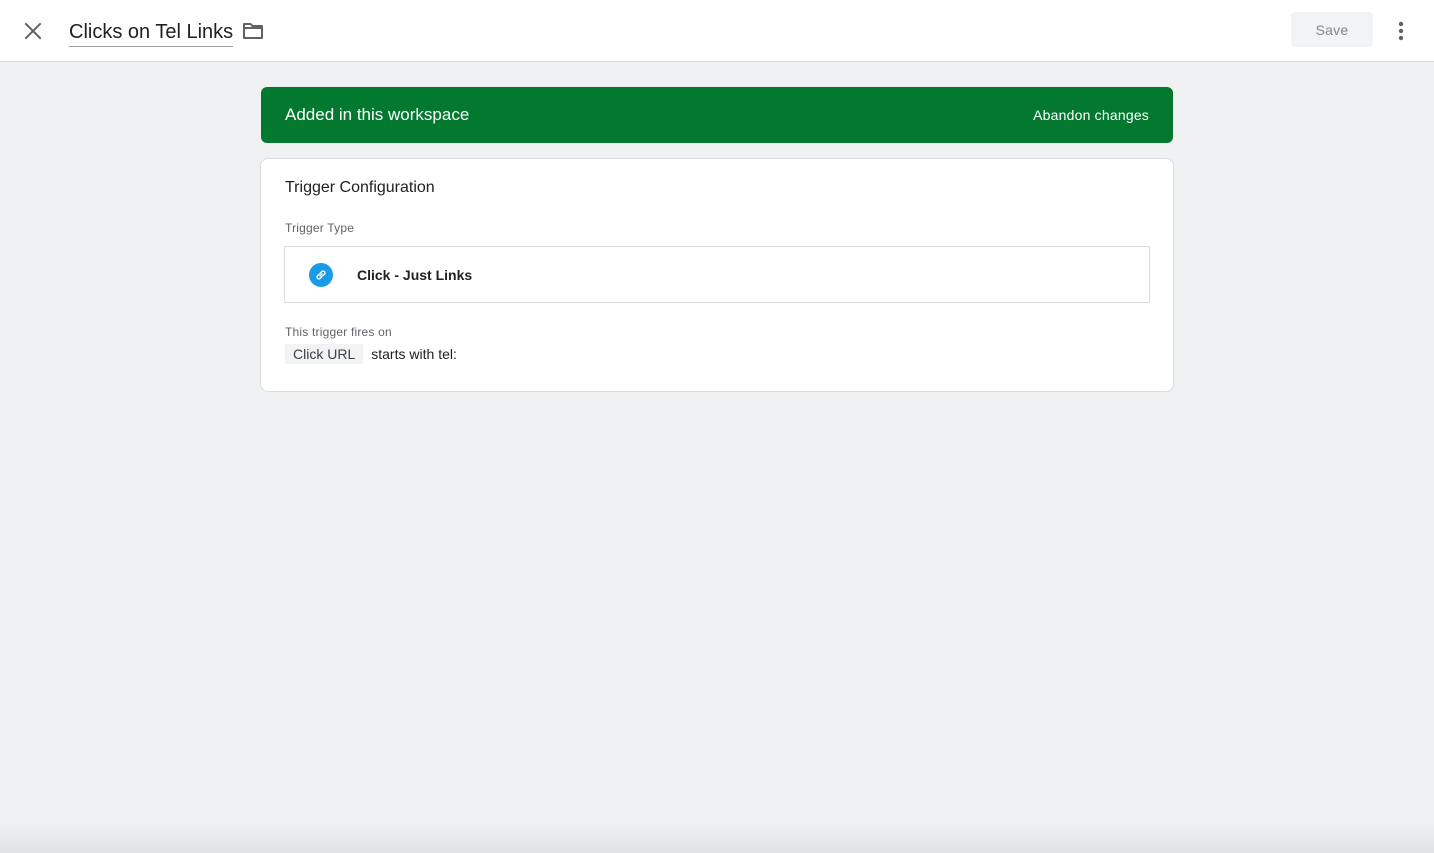  I want to click on bottom-shadow, so click(717, 838).